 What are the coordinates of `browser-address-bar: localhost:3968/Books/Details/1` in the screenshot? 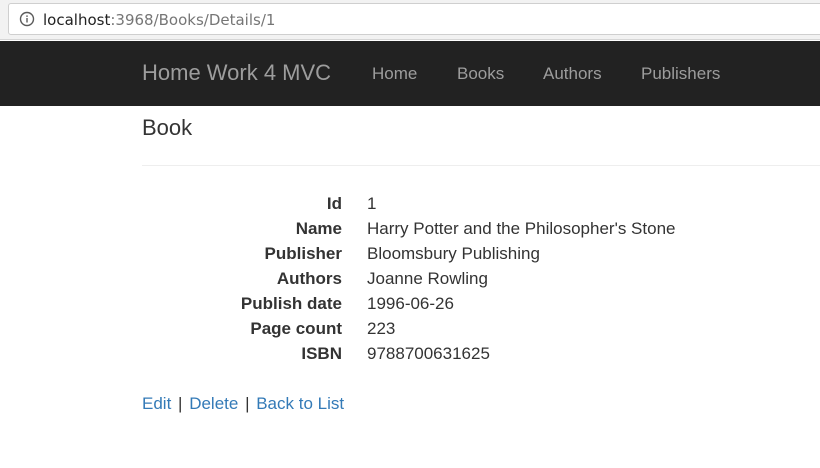 It's located at (410, 20).